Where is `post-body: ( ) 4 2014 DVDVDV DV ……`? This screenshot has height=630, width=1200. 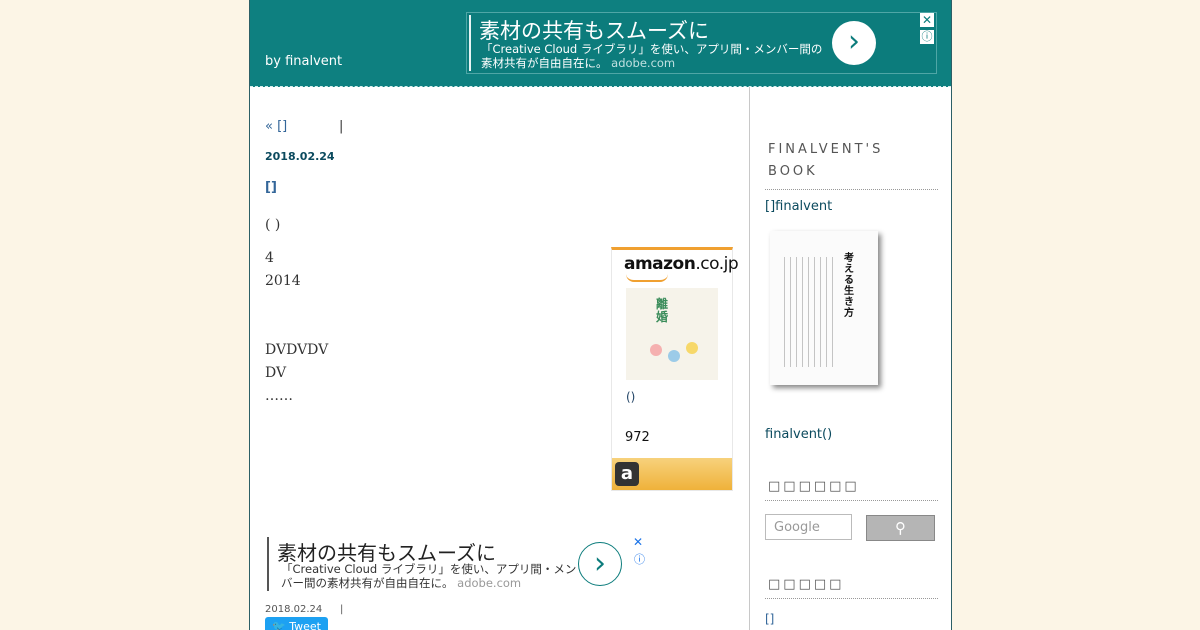 post-body: ( ) 4 2014 DVDVDV DV …… is located at coordinates (425, 311).